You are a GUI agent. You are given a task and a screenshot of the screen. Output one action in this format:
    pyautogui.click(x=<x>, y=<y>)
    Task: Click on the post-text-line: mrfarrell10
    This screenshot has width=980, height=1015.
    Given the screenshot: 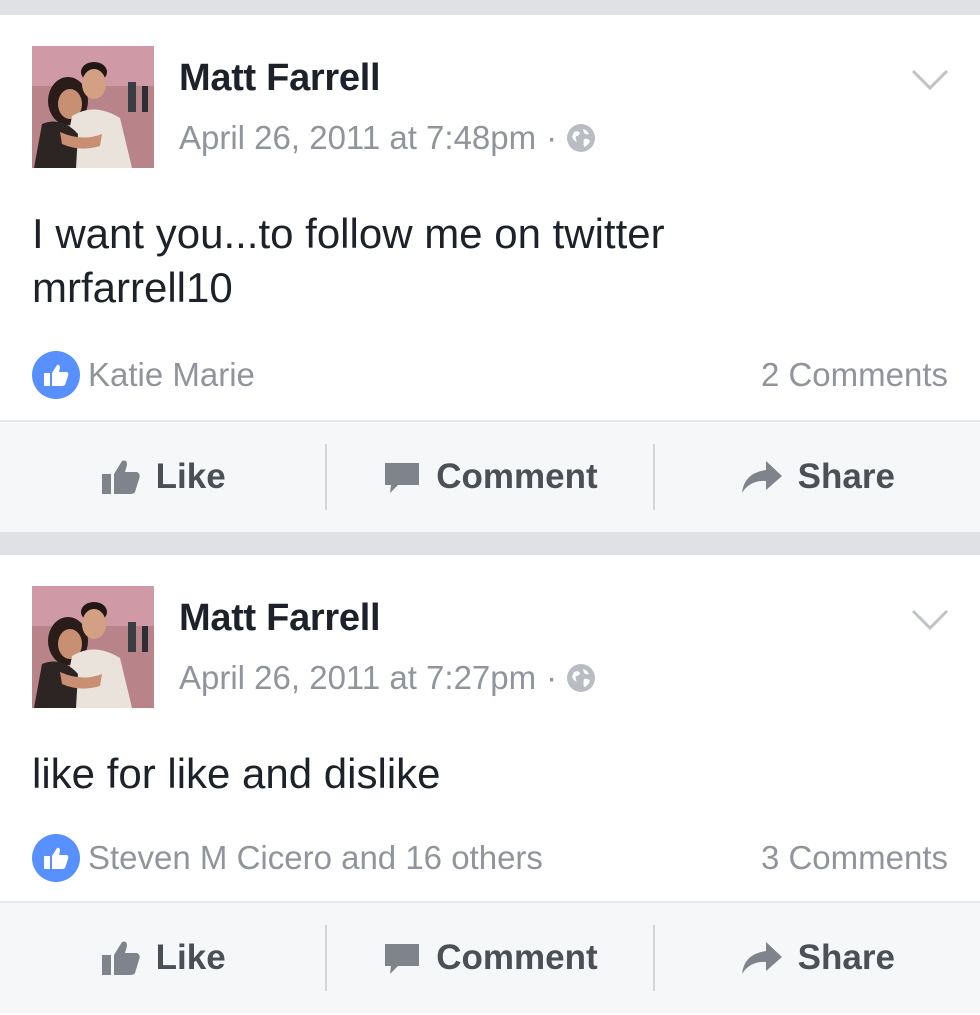 What is the action you would take?
    pyautogui.click(x=132, y=287)
    